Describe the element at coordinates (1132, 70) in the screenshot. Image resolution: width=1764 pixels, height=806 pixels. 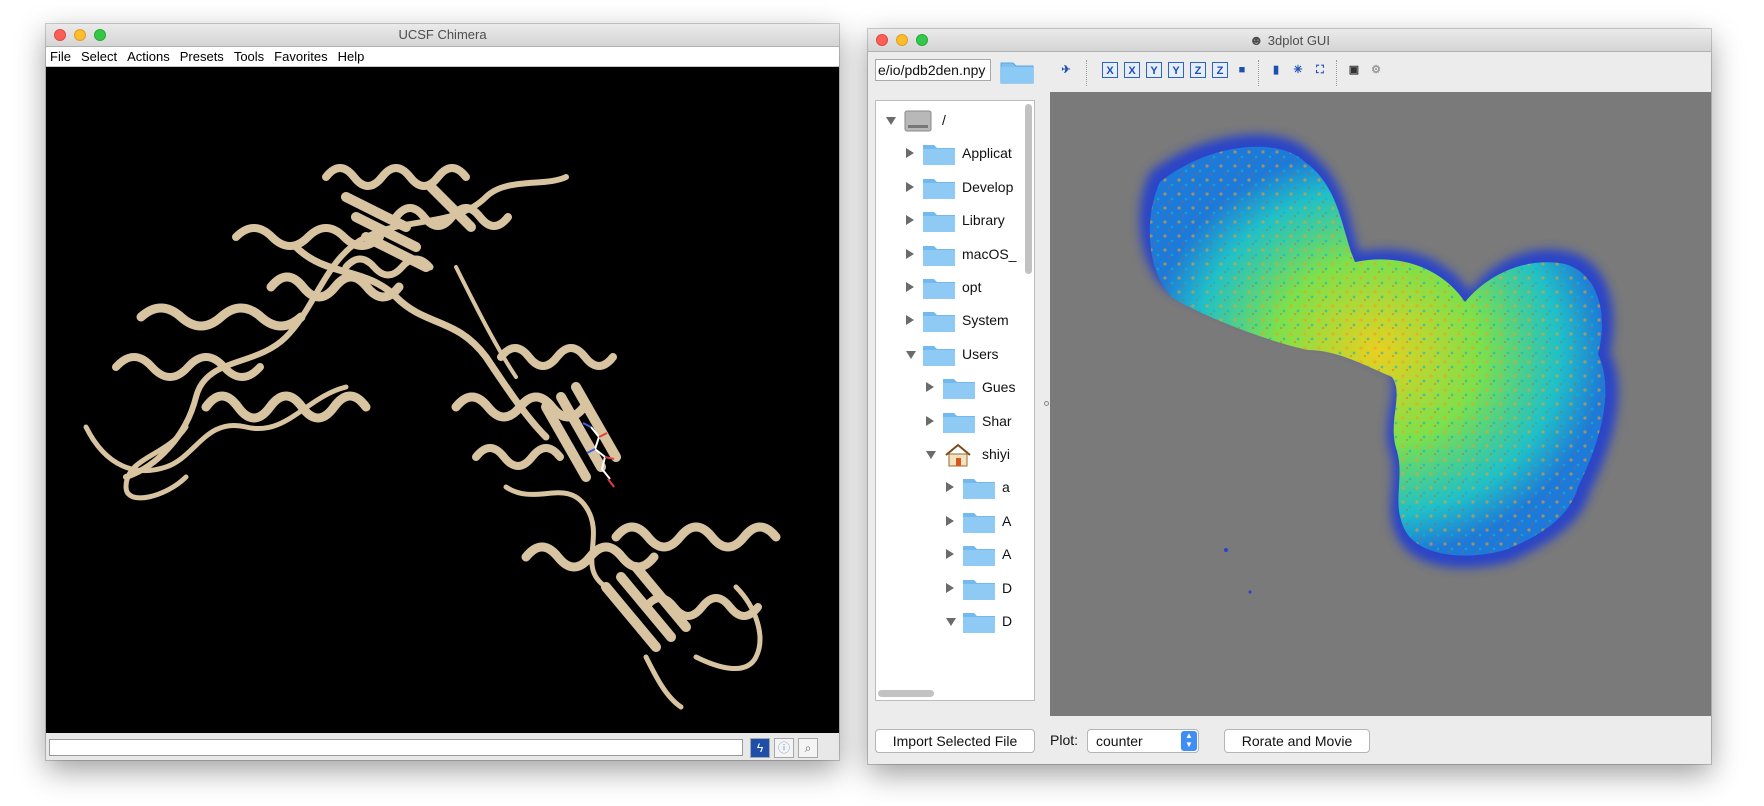
I see `view-x-reverse-icon: X` at that location.